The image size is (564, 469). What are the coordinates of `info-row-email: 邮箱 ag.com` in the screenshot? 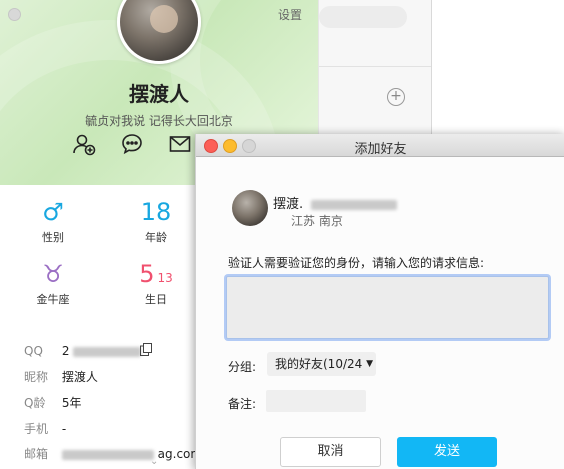 It's located at (113, 453).